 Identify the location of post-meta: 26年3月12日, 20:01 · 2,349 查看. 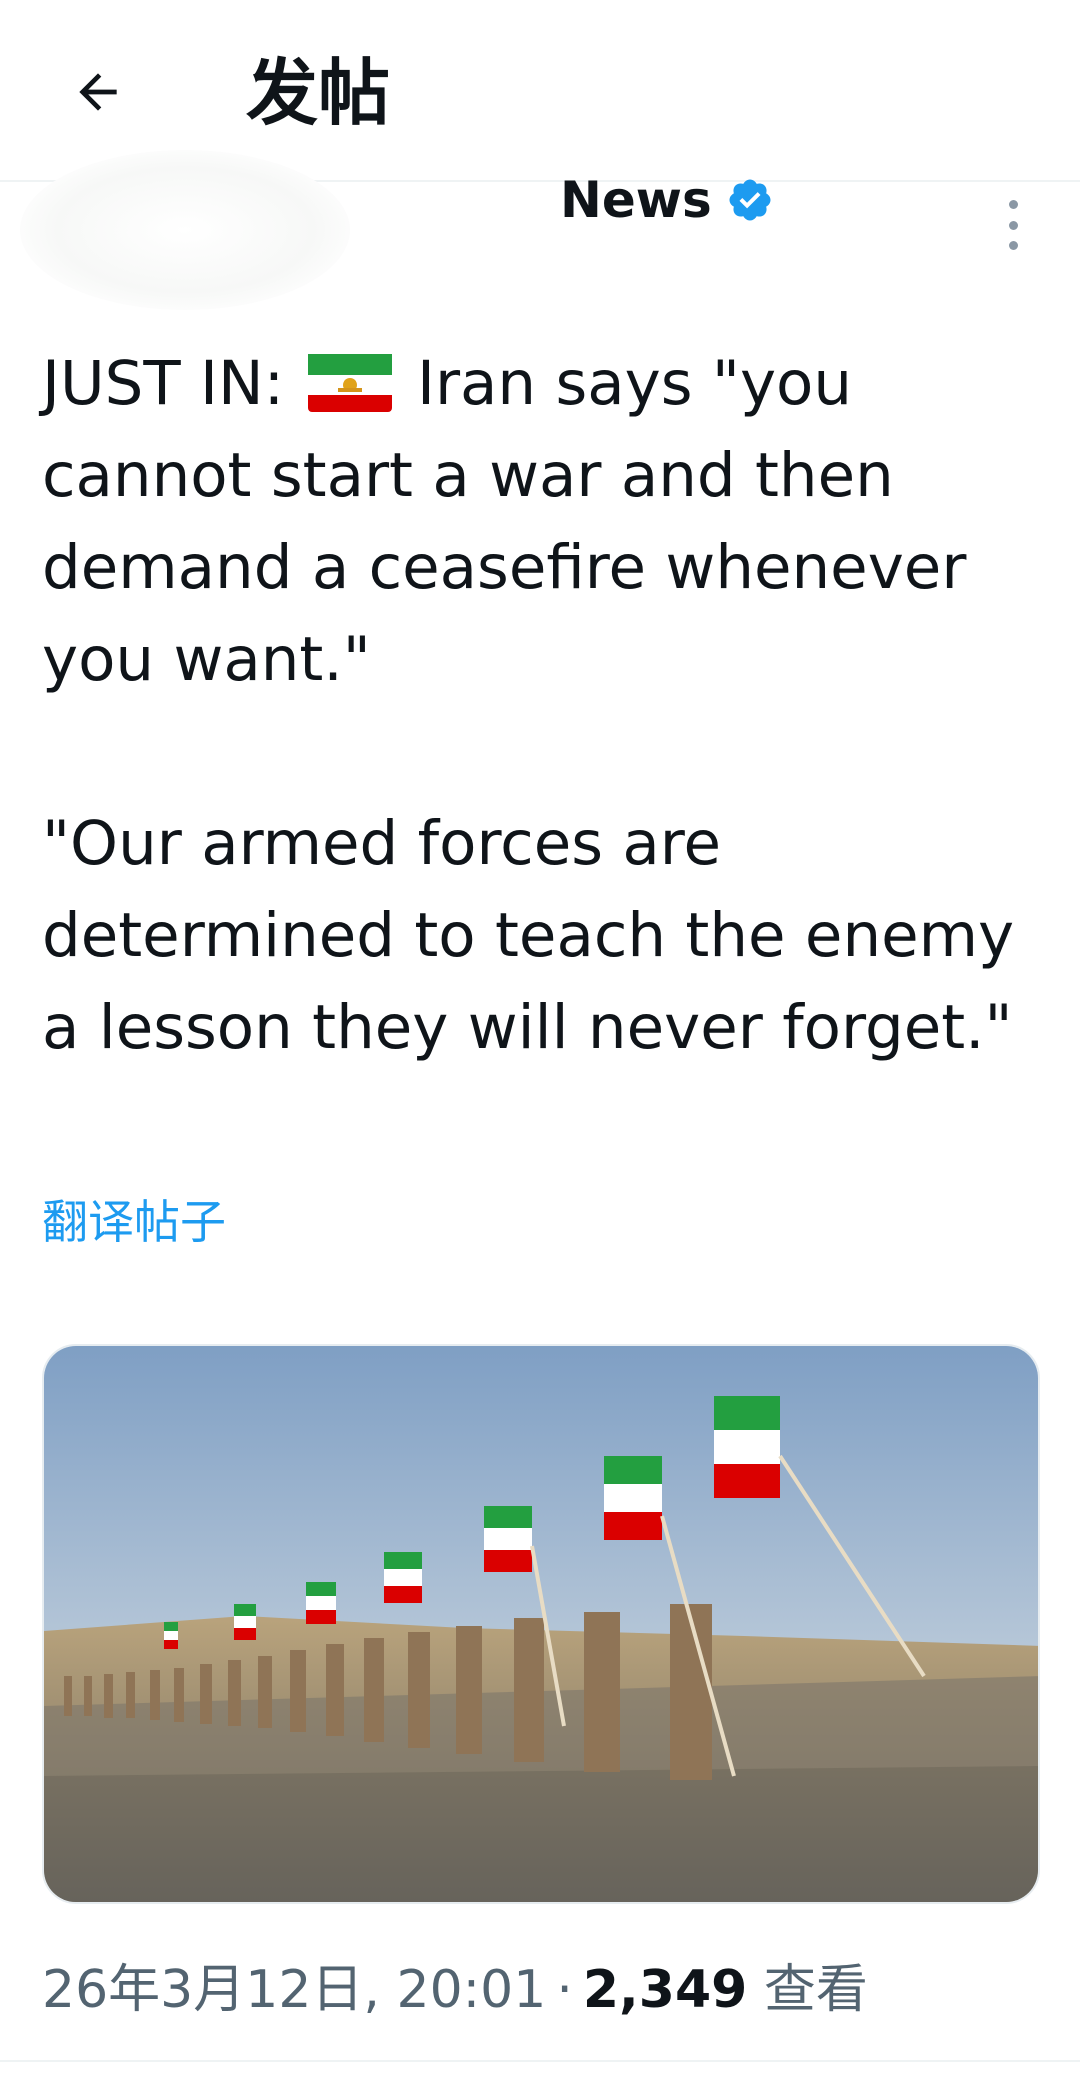
(455, 1990).